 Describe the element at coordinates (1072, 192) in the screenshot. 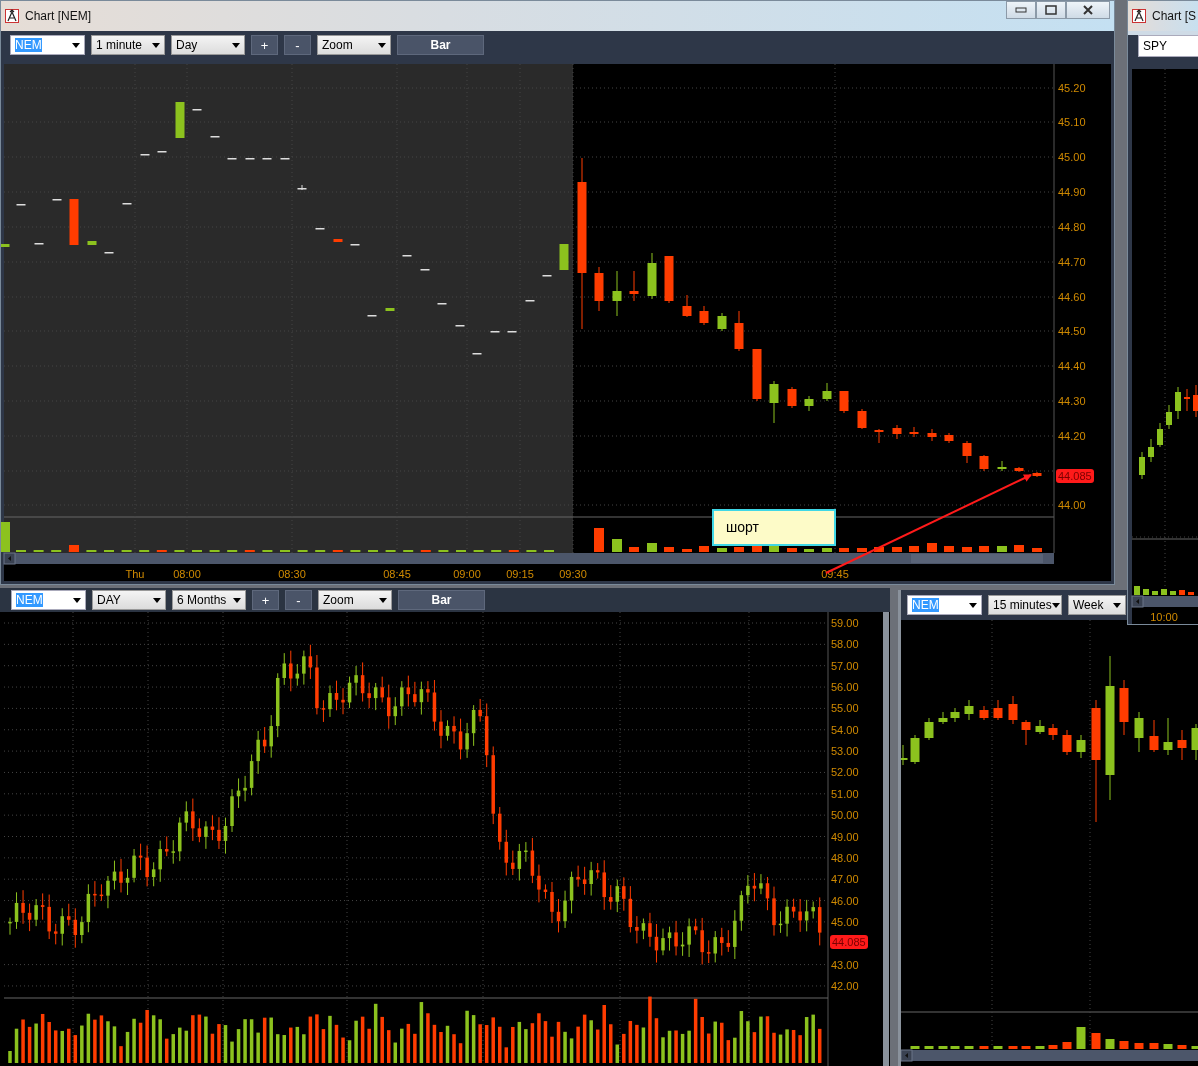

I see `price-label: 44.90` at that location.